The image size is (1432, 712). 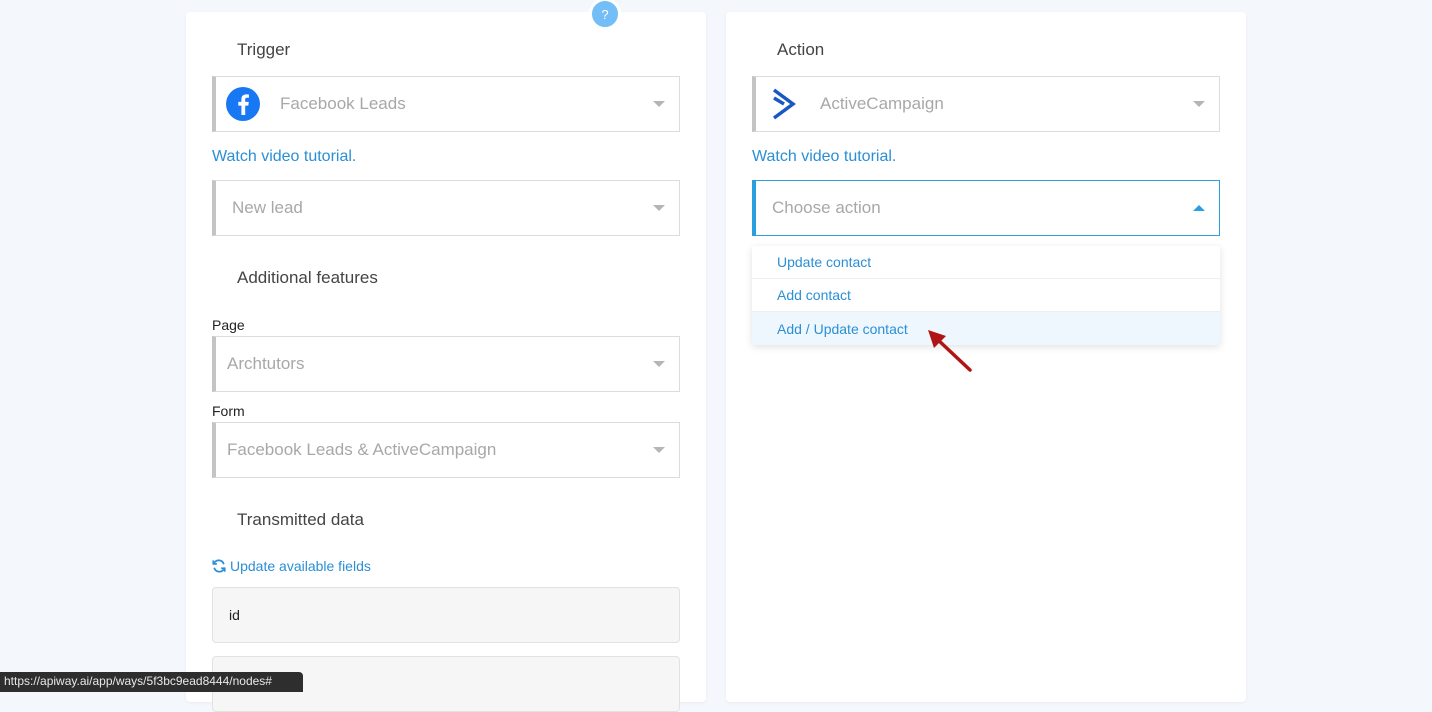 I want to click on option-add-contact: Add contact, so click(x=986, y=295).